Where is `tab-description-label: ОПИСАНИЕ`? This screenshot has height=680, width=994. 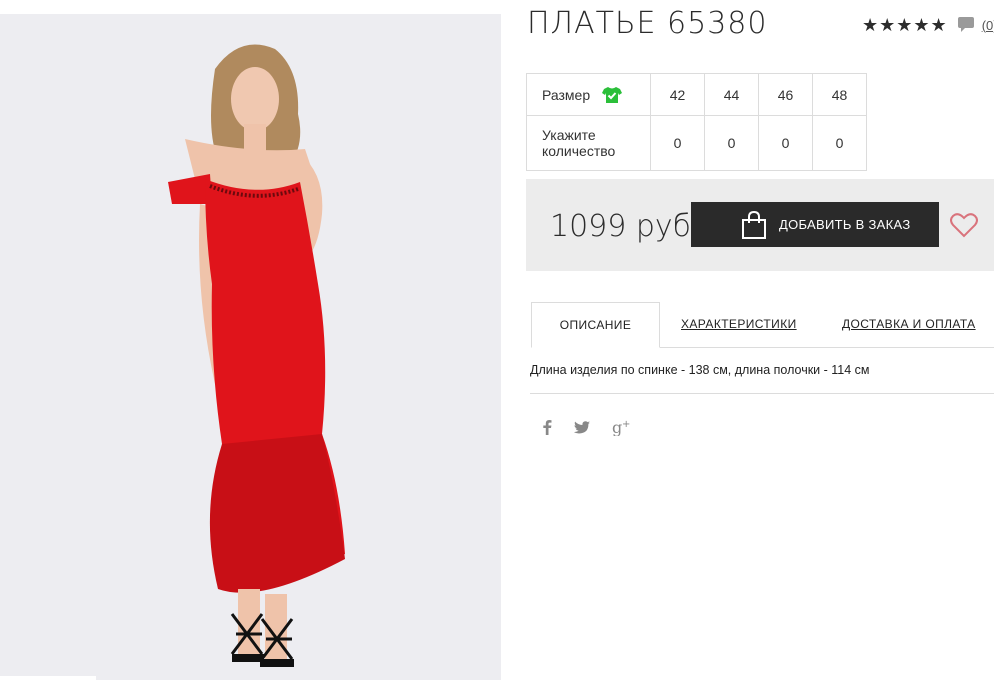
tab-description-label: ОПИСАНИЕ is located at coordinates (595, 325).